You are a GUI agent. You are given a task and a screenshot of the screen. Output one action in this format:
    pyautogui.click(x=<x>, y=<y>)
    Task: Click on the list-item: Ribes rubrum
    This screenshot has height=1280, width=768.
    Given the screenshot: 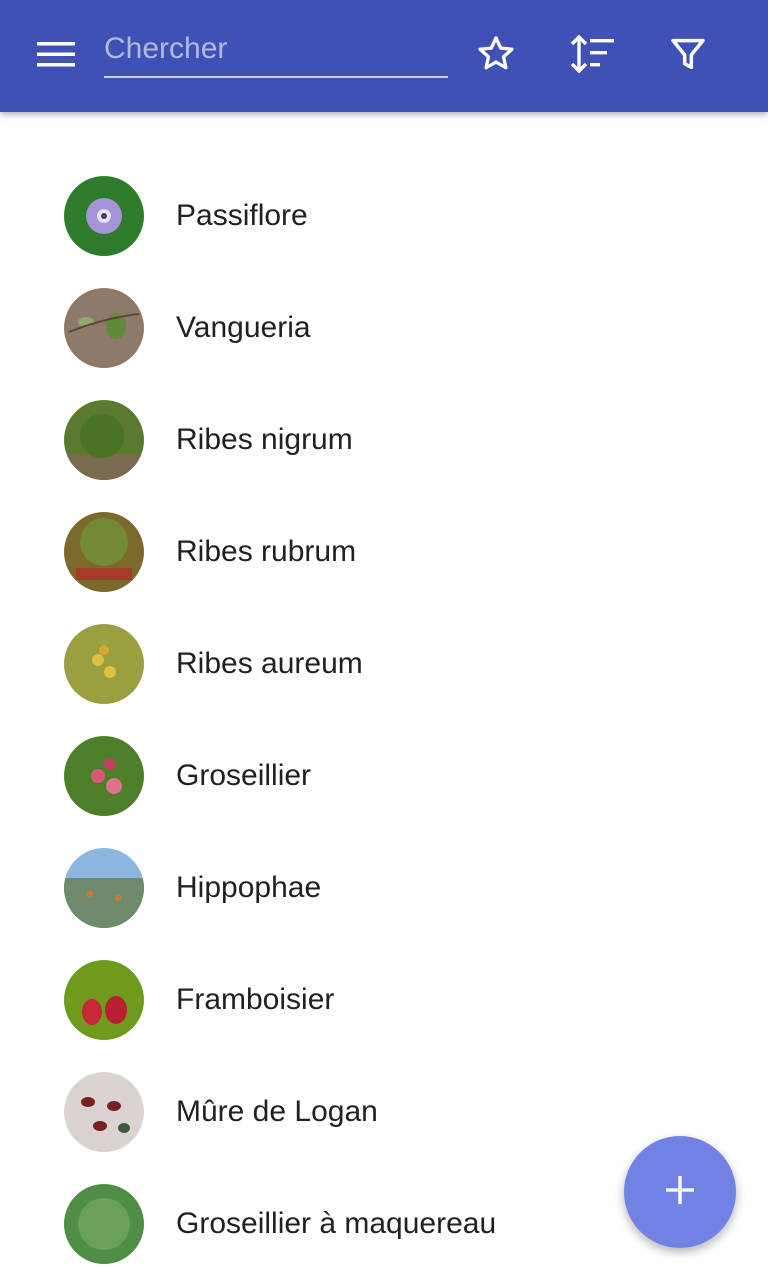 What is the action you would take?
    pyautogui.click(x=384, y=552)
    